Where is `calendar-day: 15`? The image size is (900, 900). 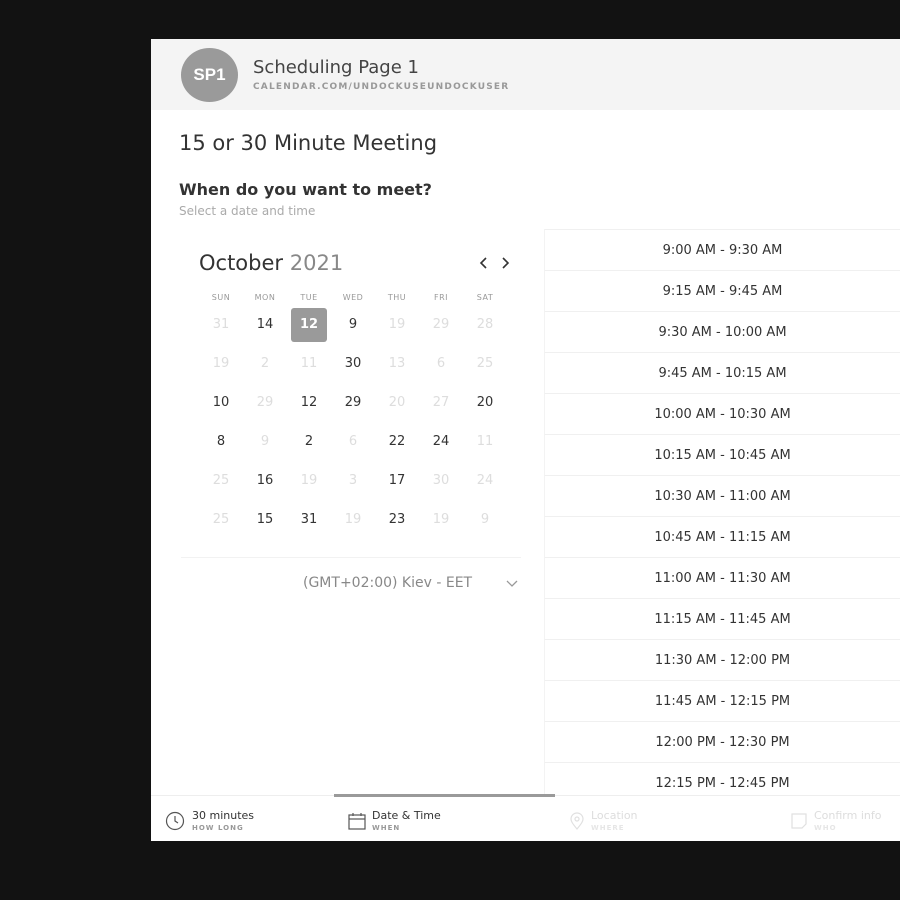
calendar-day: 15 is located at coordinates (265, 520).